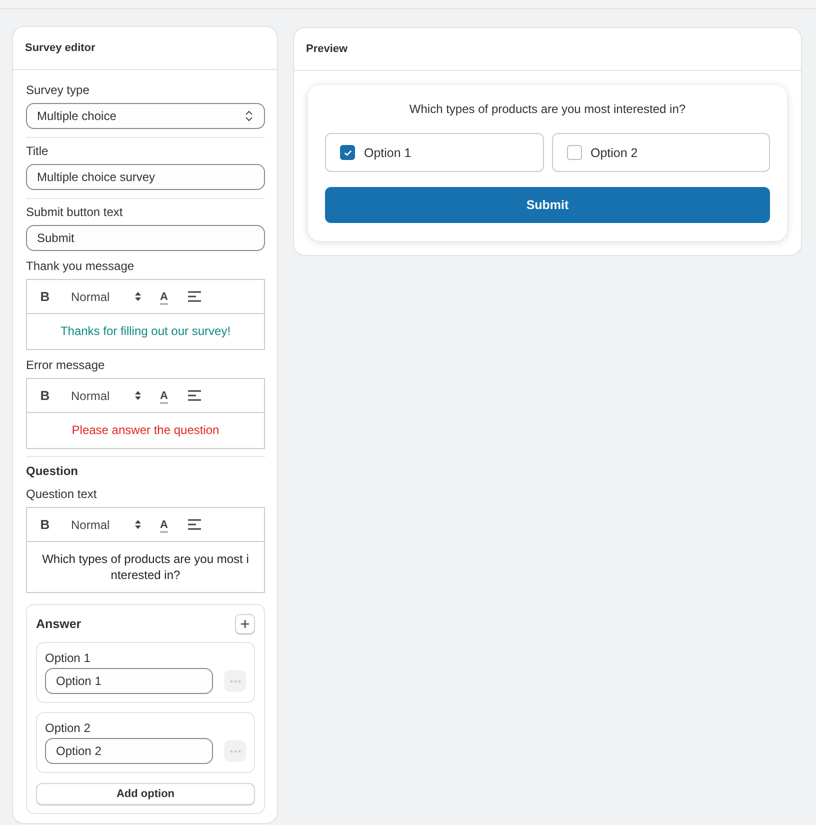  What do you see at coordinates (547, 109) in the screenshot?
I see `survey-question: Which types of products are you most interested in?` at bounding box center [547, 109].